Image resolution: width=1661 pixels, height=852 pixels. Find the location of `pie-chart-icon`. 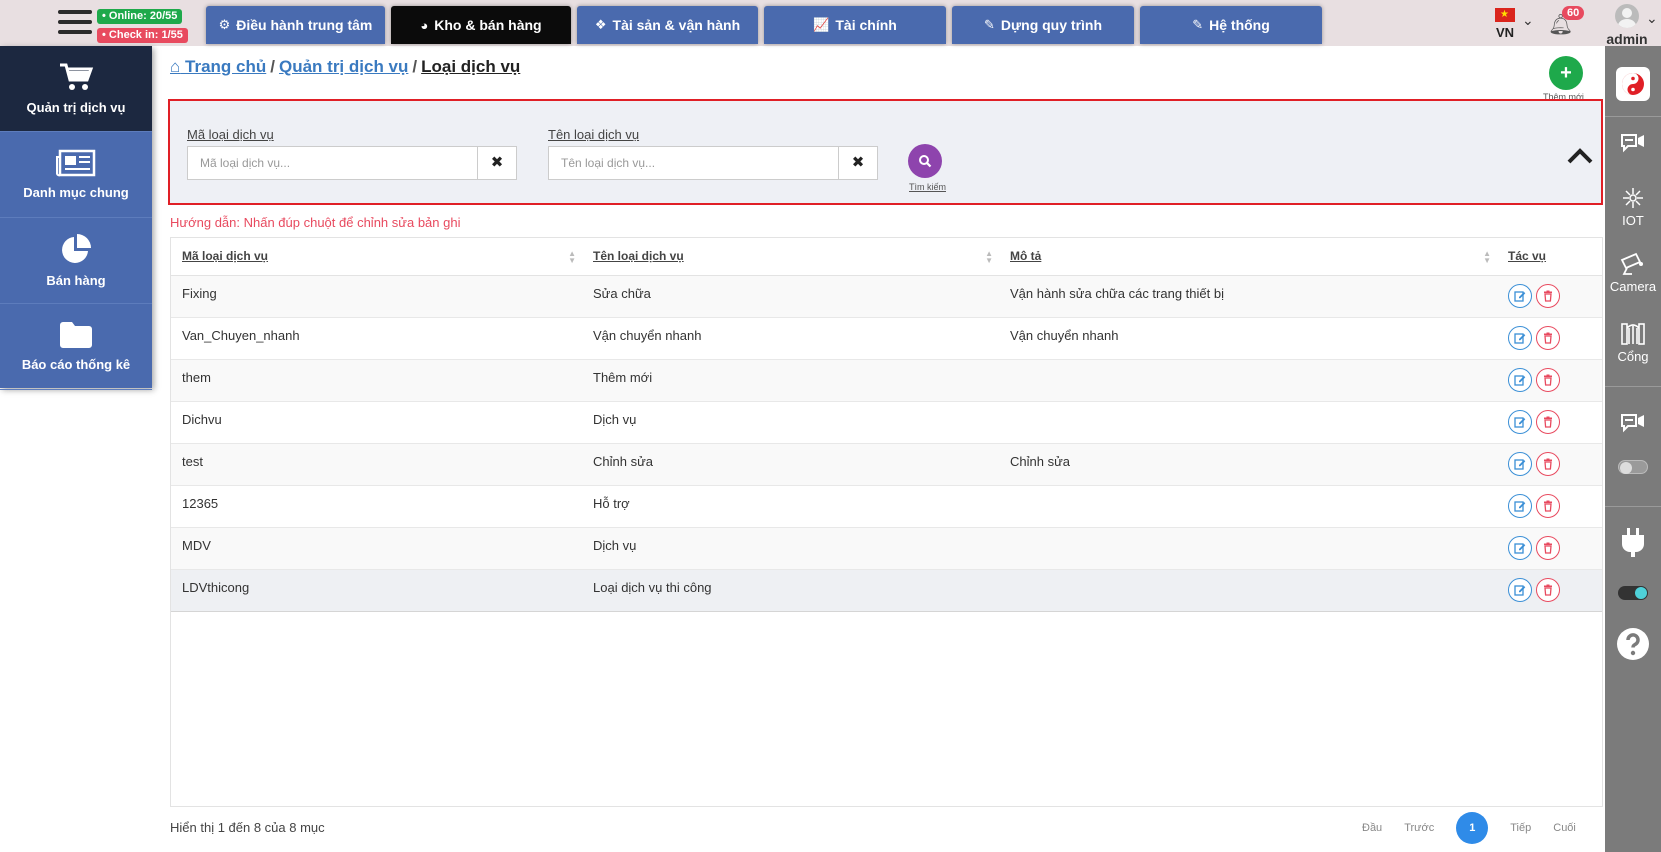

pie-chart-icon is located at coordinates (76, 248).